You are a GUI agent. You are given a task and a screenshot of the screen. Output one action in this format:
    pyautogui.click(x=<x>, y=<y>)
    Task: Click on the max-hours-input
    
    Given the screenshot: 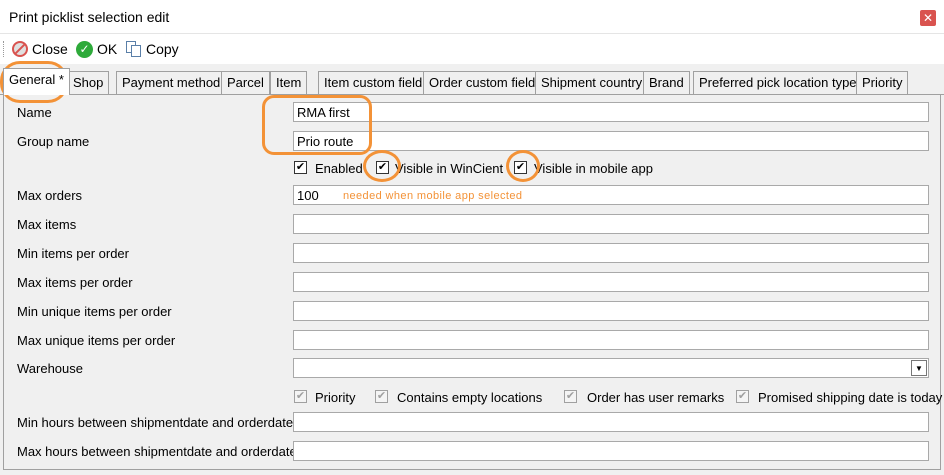 What is the action you would take?
    pyautogui.click(x=611, y=451)
    